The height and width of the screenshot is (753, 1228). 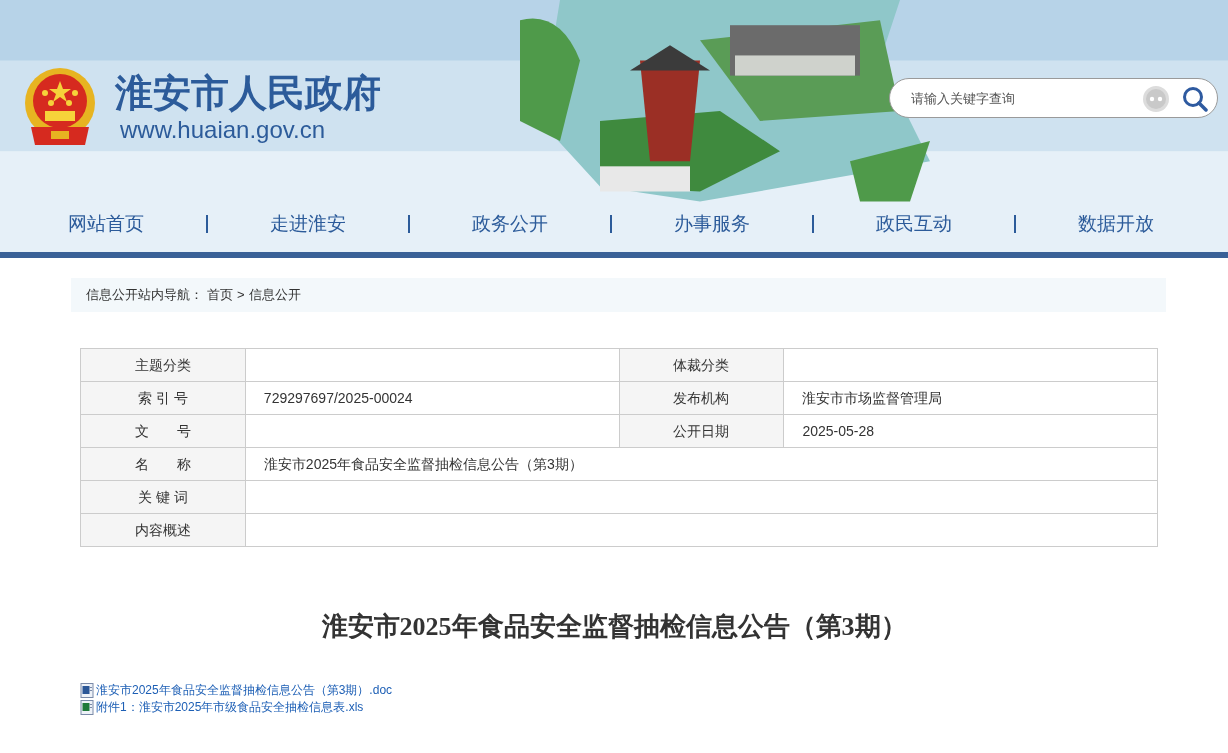 What do you see at coordinates (914, 224) in the screenshot?
I see `nav-link: 政民互动` at bounding box center [914, 224].